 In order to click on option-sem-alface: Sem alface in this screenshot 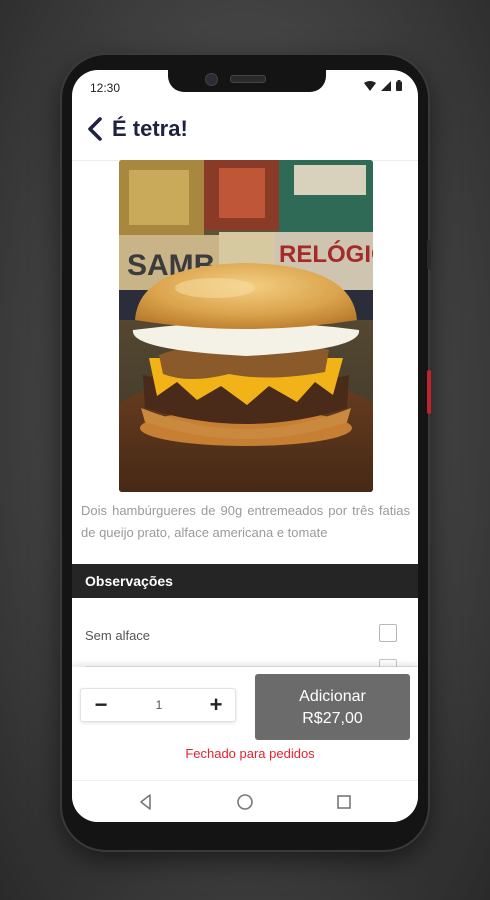, I will do `click(245, 636)`.